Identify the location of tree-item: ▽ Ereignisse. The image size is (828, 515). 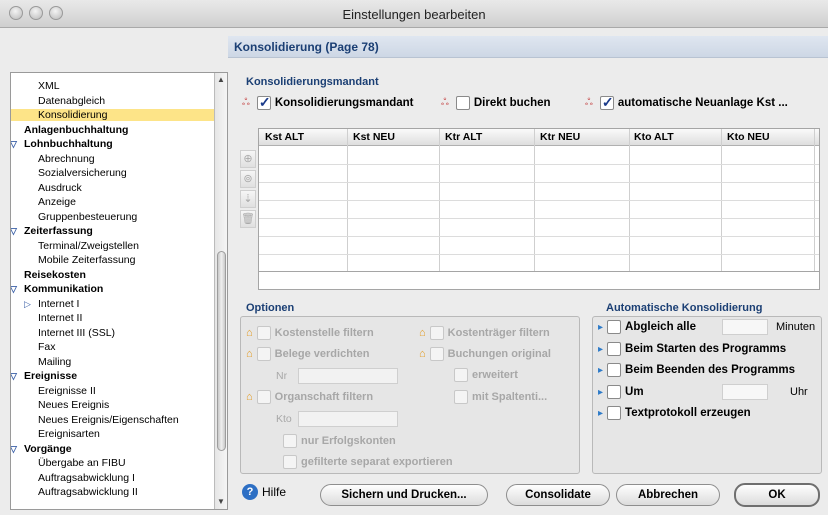
(113, 376).